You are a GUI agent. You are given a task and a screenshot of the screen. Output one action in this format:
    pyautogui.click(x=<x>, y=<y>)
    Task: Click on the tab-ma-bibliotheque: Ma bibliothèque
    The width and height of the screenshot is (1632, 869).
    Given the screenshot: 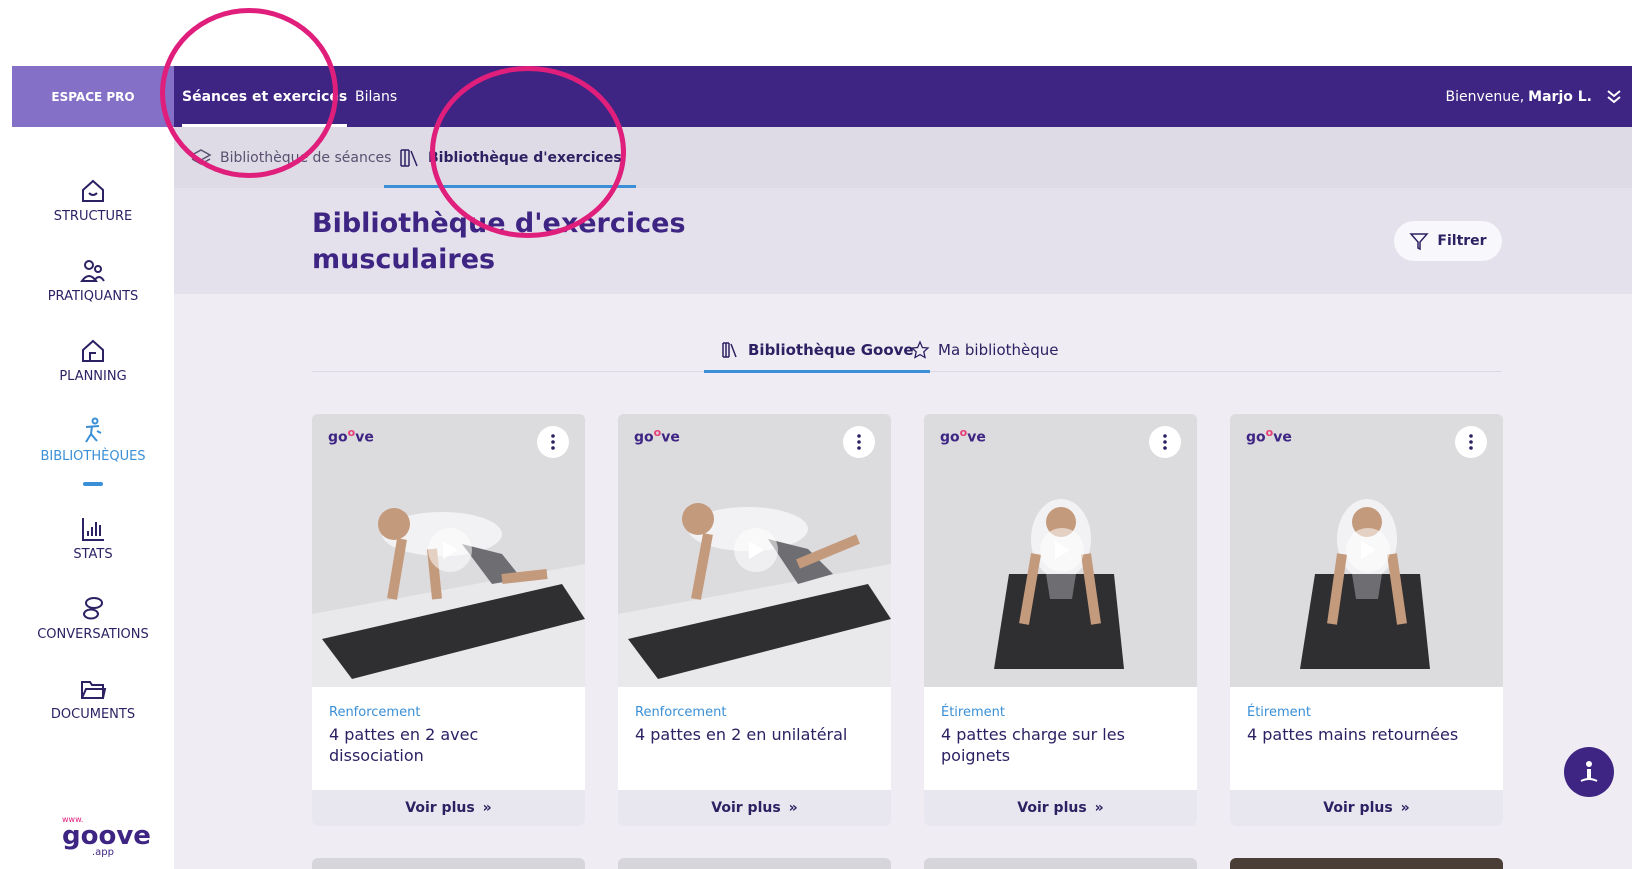 What is the action you would take?
    pyautogui.click(x=984, y=350)
    